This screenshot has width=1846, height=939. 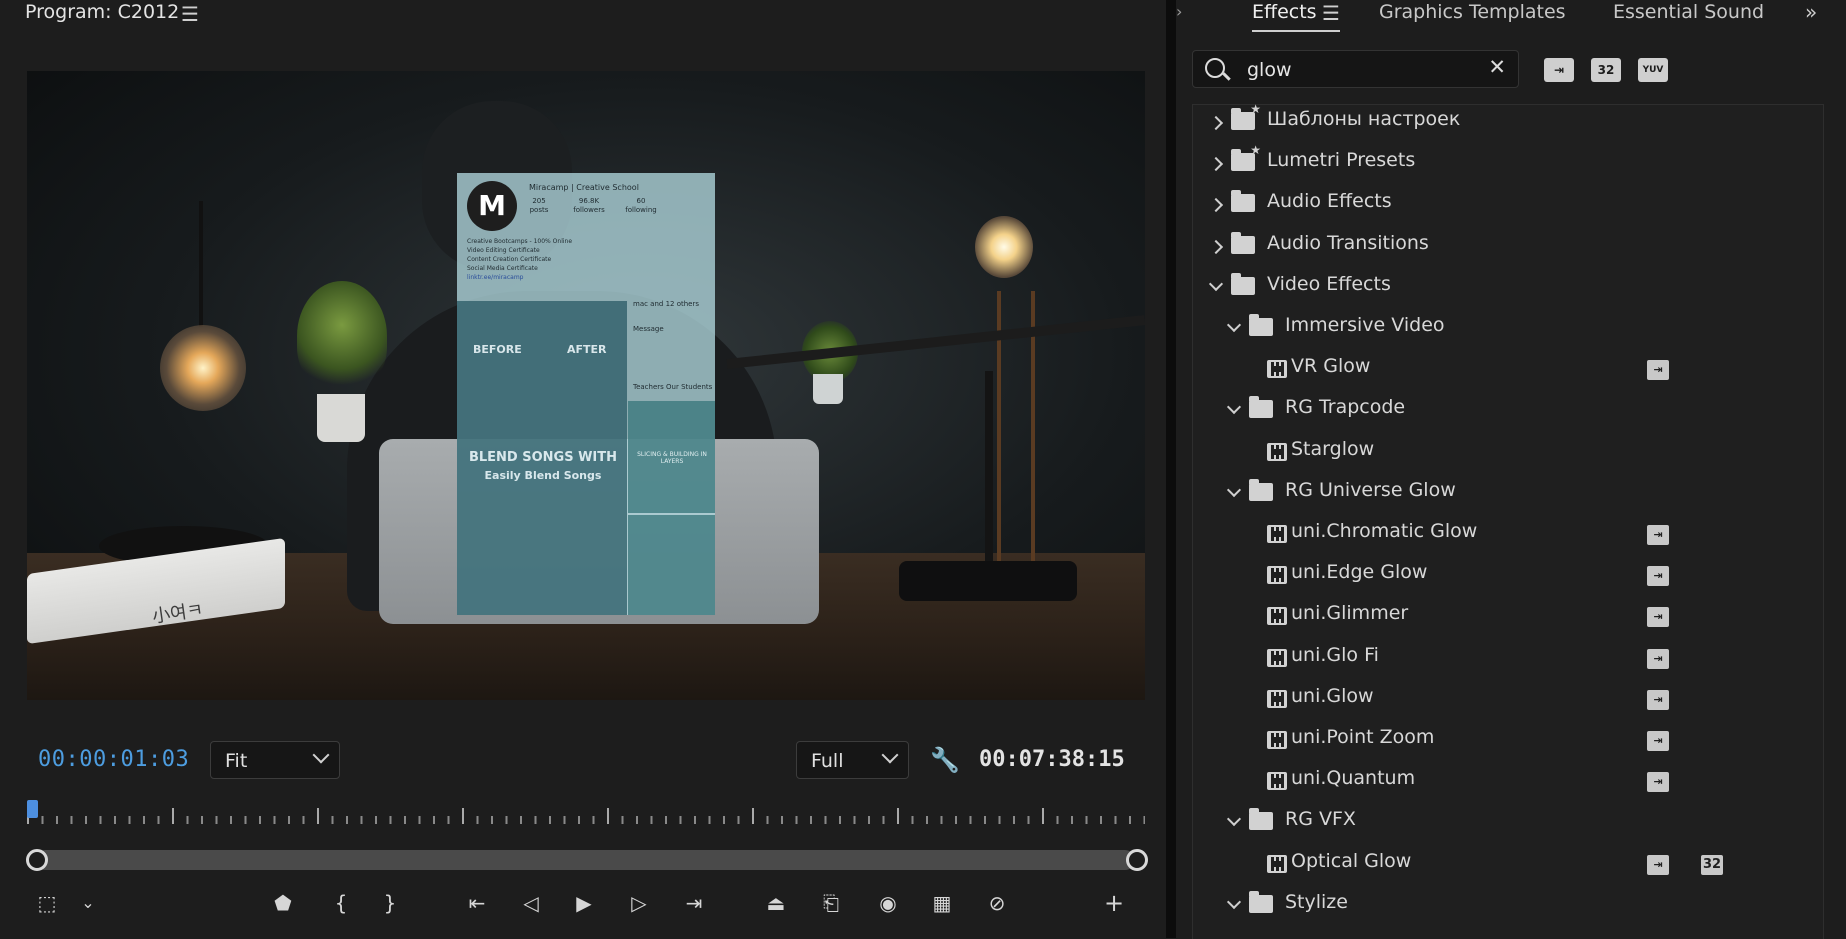 I want to click on effect-item-vr-glow: VR Glow ⇥, so click(x=1508, y=372).